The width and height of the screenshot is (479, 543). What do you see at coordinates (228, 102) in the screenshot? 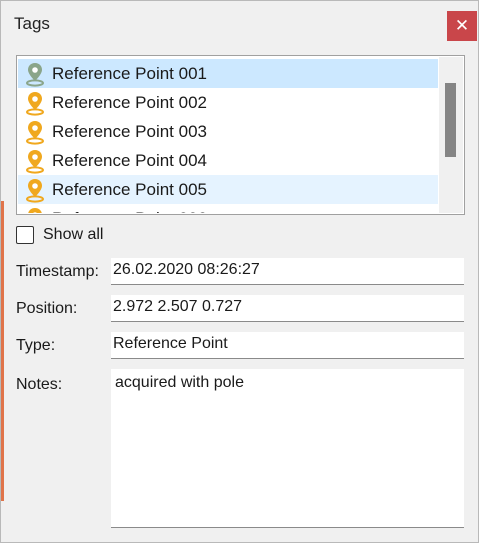
I see `tag-list-item: Reference Point 002` at bounding box center [228, 102].